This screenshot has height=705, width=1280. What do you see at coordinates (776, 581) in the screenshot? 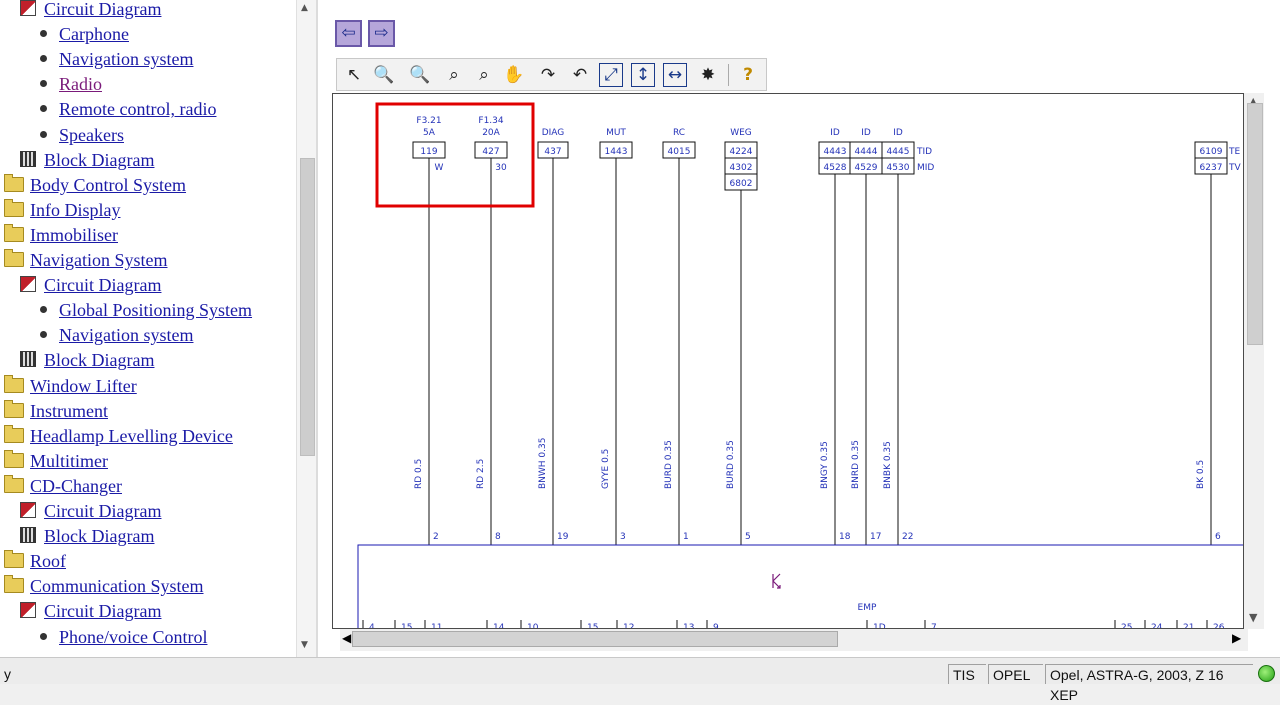
I see `transistor-symbol-icon` at bounding box center [776, 581].